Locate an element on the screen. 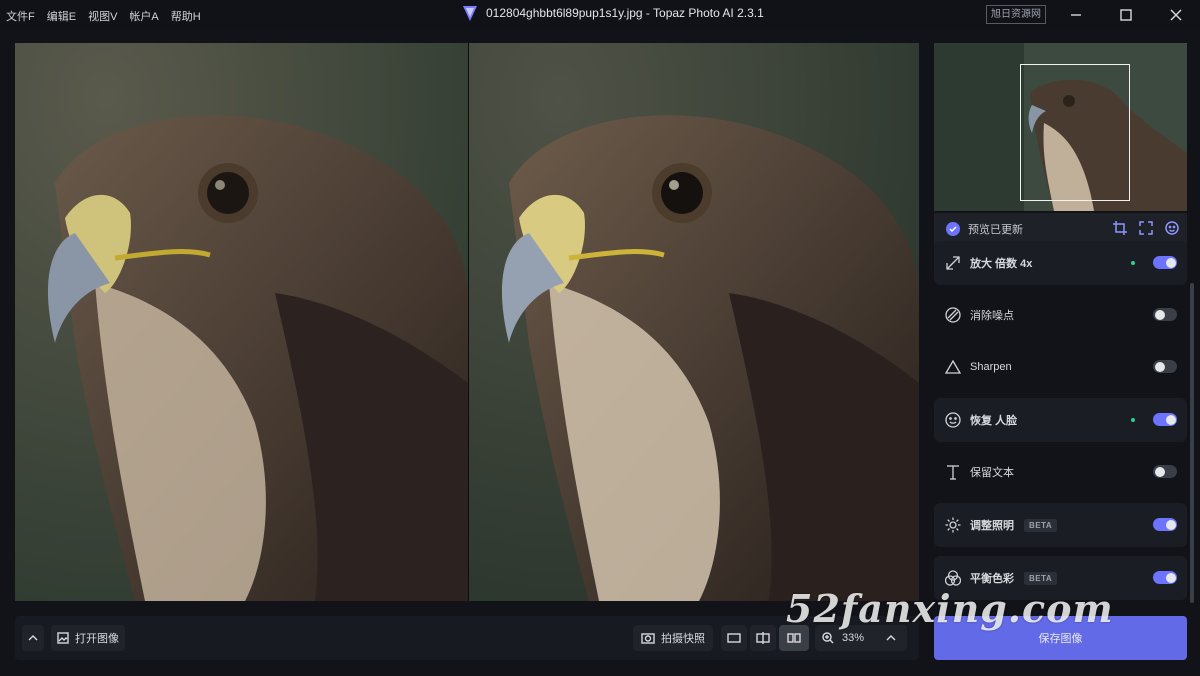 Image resolution: width=1200 pixels, height=676 pixels. text-icon is located at coordinates (953, 472).